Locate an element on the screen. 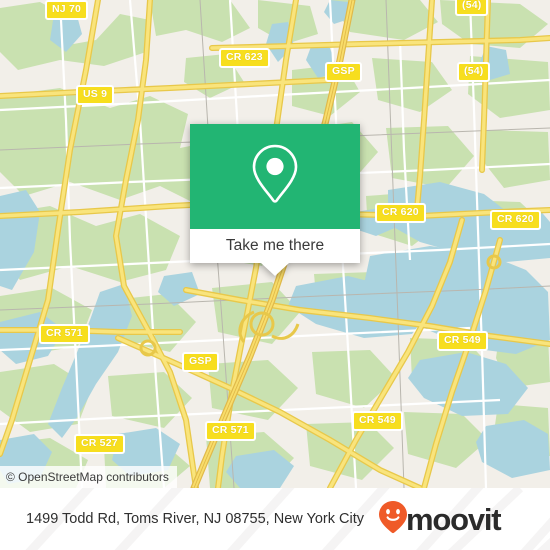 The image size is (550, 550). road-shield-nj-70: NJ 70 is located at coordinates (67, 10).